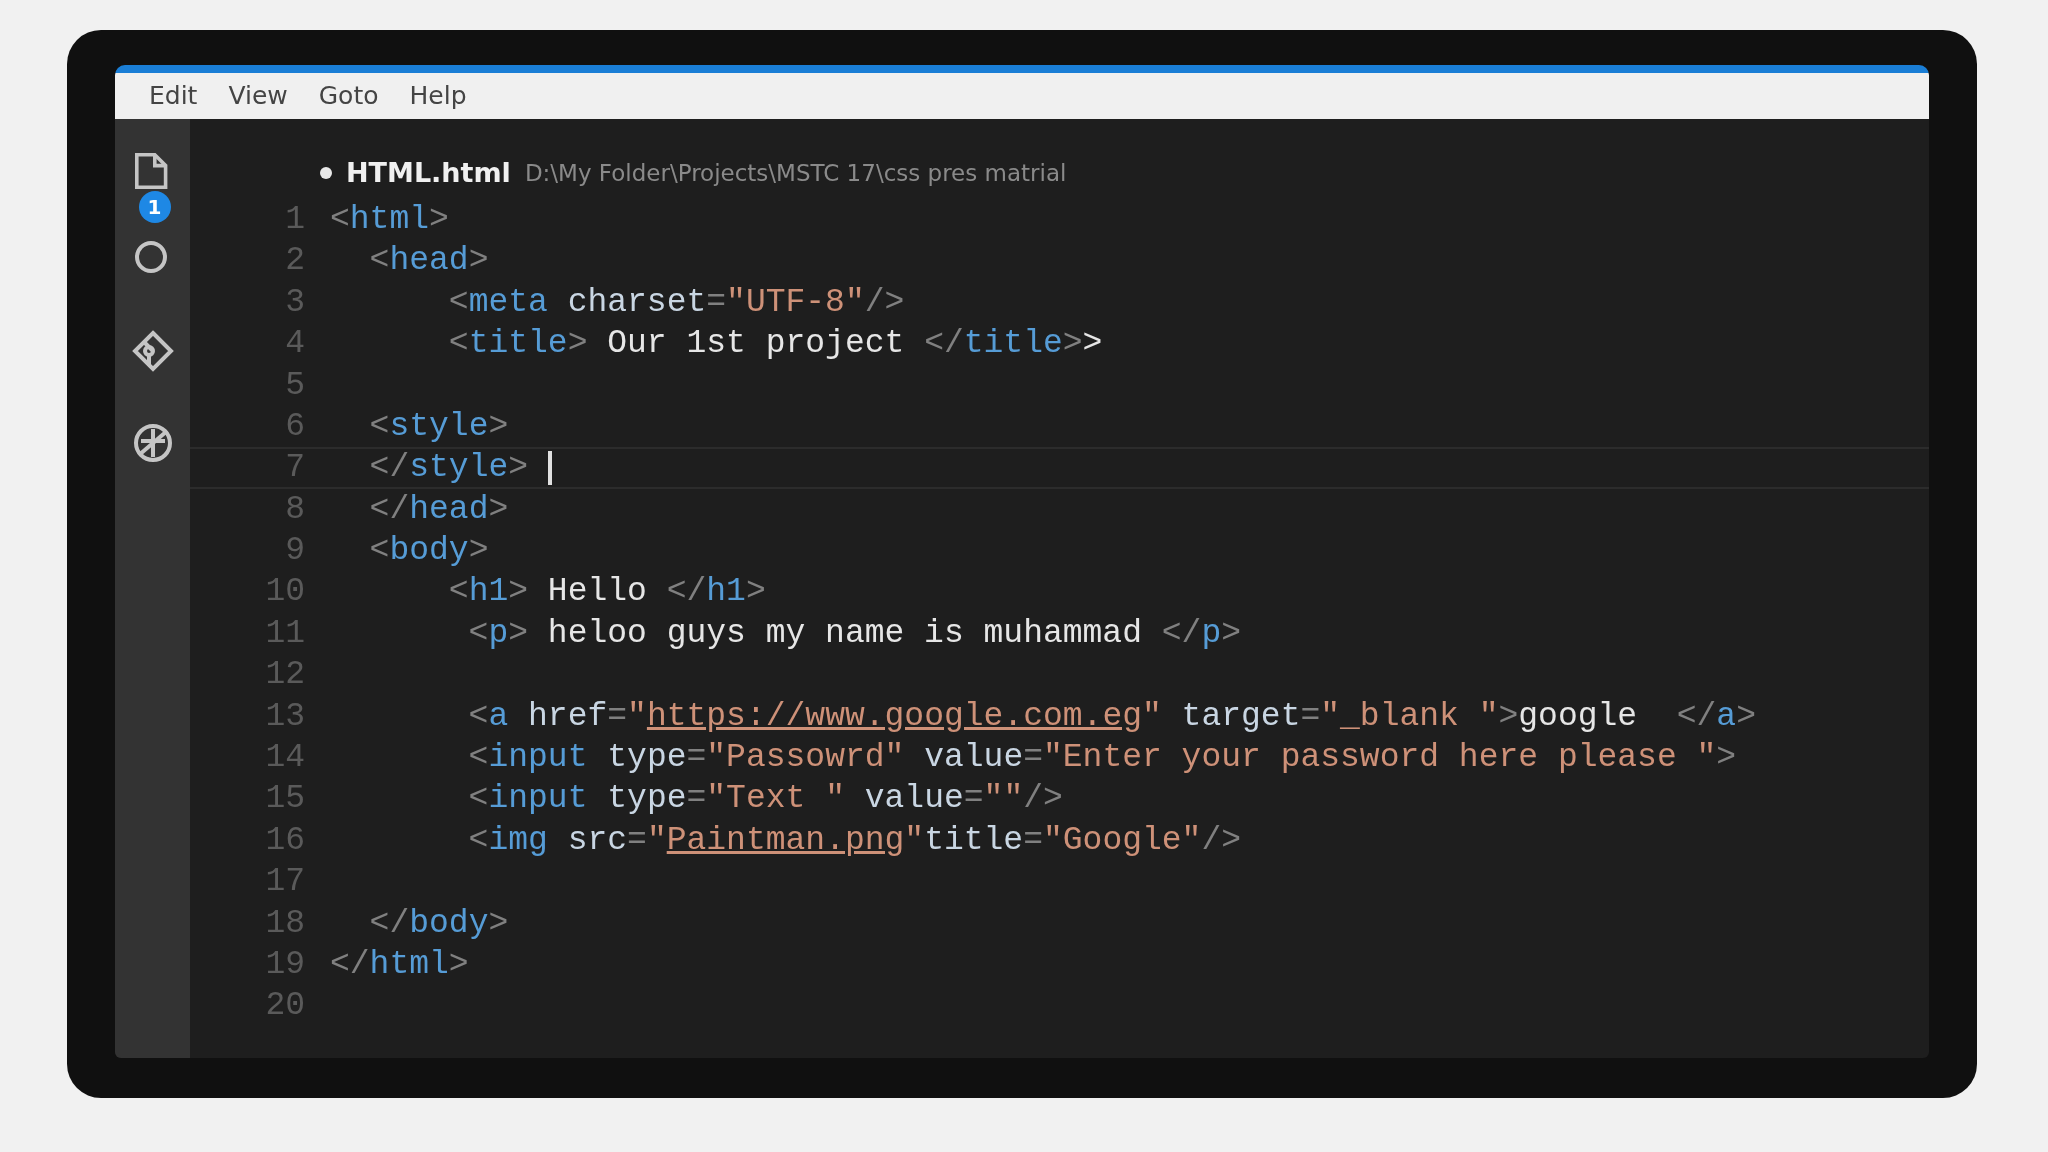 This screenshot has height=1152, width=2048. Describe the element at coordinates (389, 219) in the screenshot. I see `code-line: <html>` at that location.